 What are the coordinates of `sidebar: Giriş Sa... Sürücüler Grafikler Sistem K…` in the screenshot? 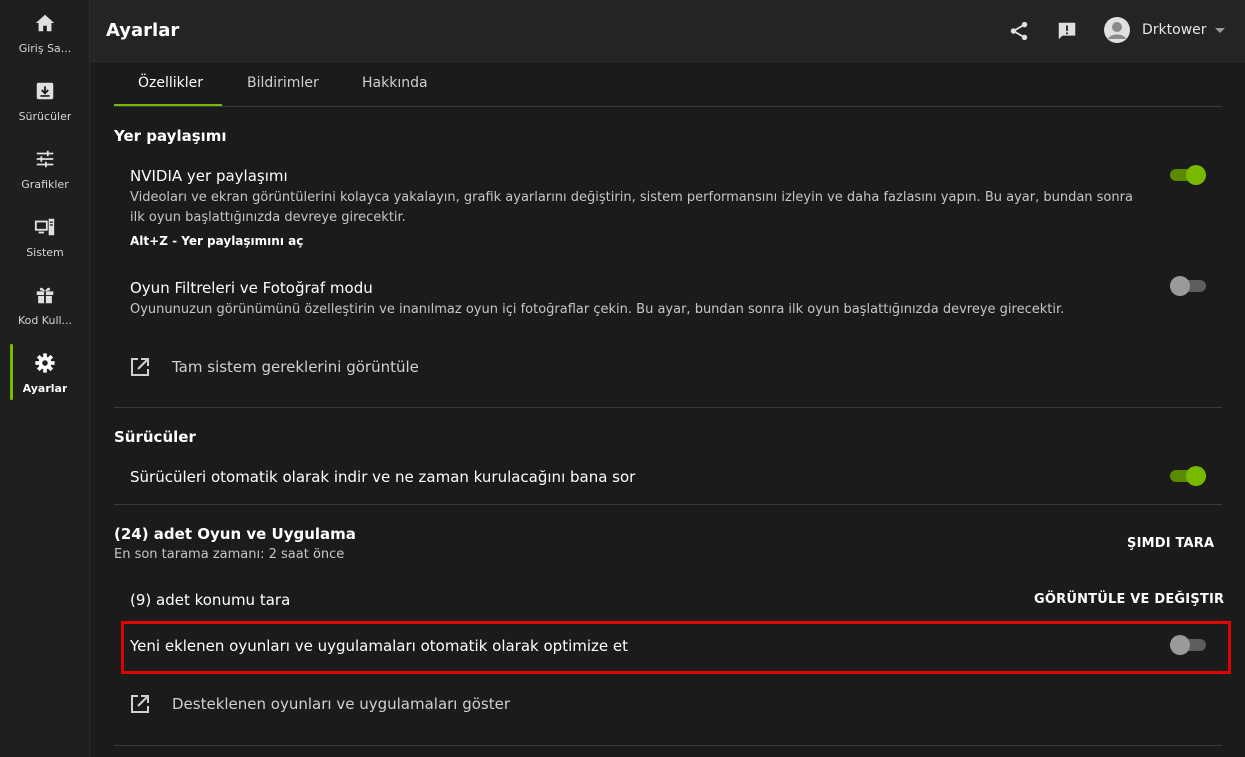 It's located at (45, 378).